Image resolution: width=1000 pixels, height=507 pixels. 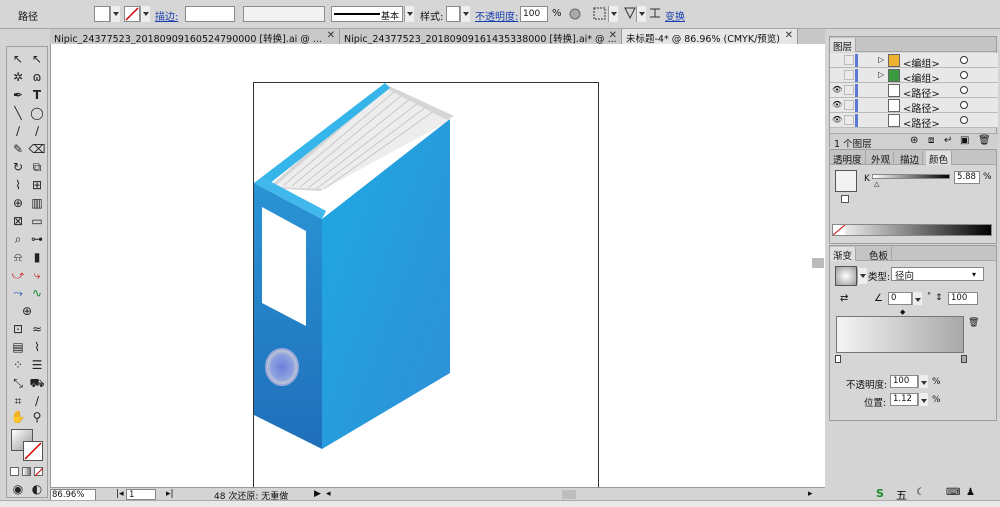 I want to click on scroll-left-icon: ◂, so click(x=328, y=494).